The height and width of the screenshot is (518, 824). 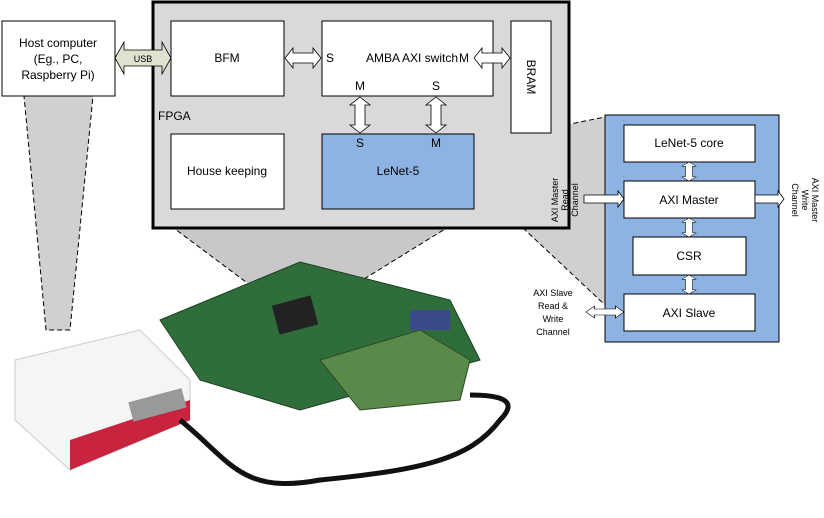 What do you see at coordinates (58, 213) in the screenshot?
I see `host-cone` at bounding box center [58, 213].